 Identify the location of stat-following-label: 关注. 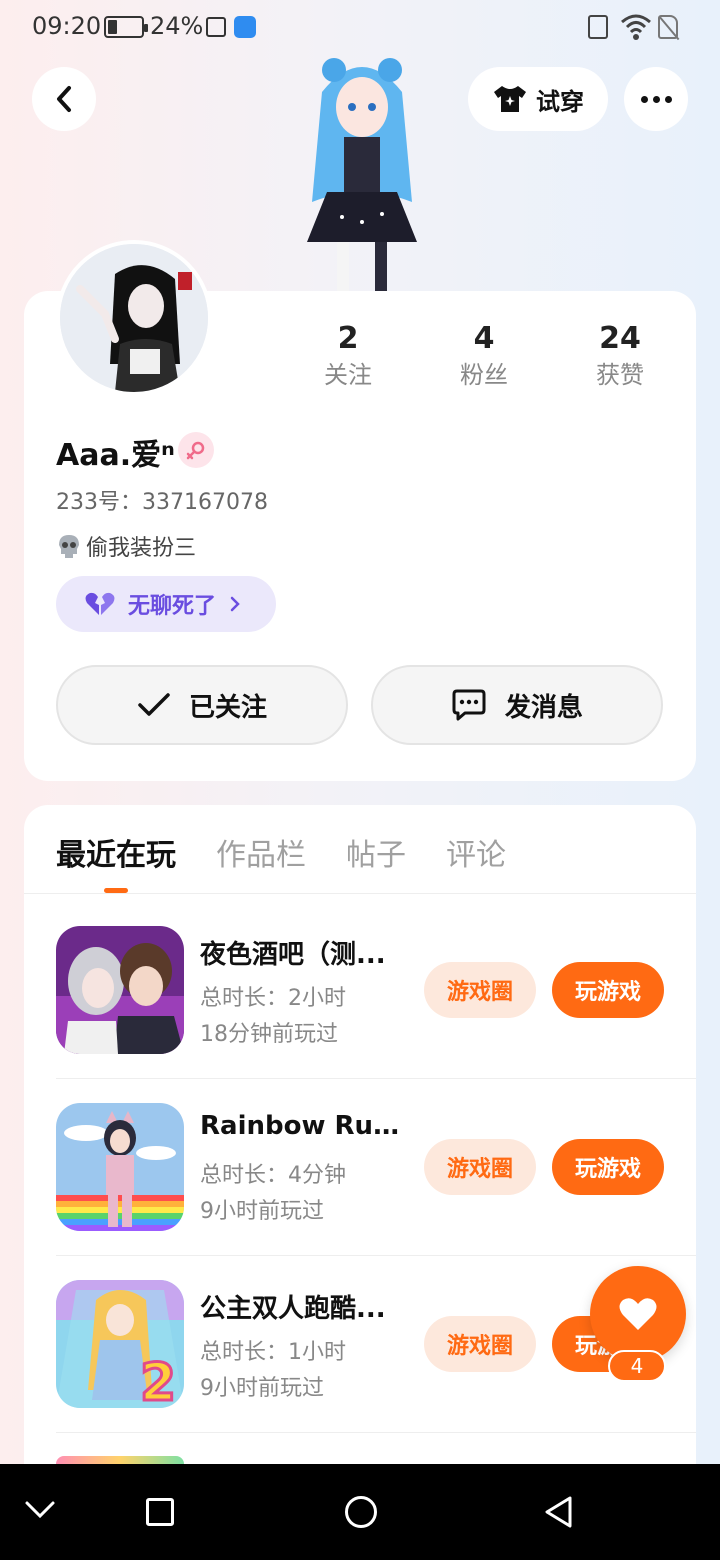
(348, 375).